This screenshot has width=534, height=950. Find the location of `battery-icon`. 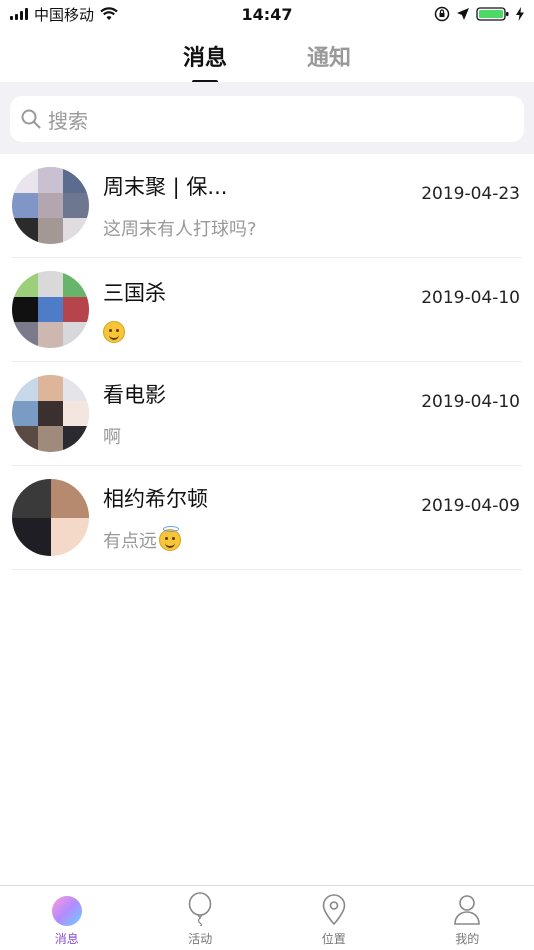

battery-icon is located at coordinates (492, 14).